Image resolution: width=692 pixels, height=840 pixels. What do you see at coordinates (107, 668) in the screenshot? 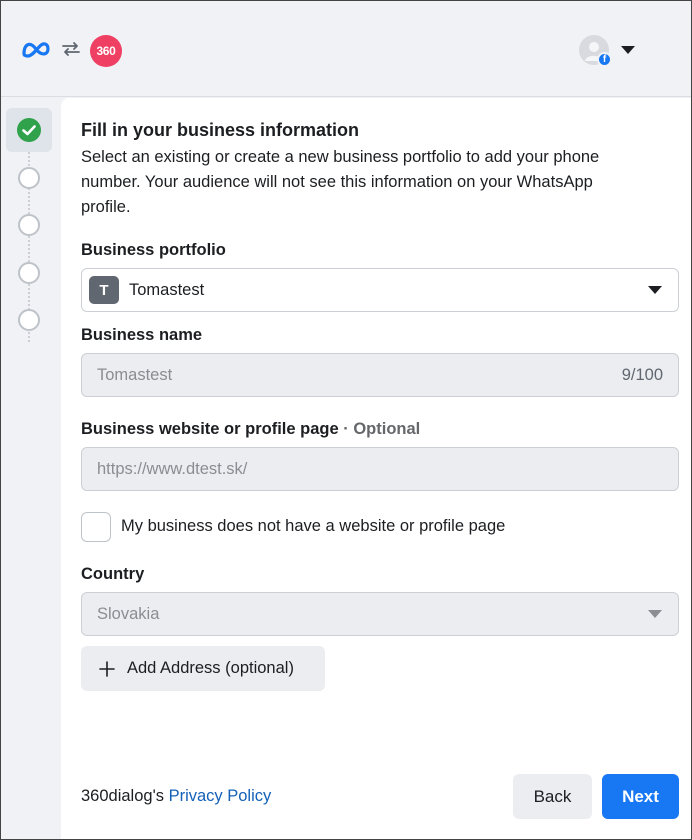
I see `plus-icon` at bounding box center [107, 668].